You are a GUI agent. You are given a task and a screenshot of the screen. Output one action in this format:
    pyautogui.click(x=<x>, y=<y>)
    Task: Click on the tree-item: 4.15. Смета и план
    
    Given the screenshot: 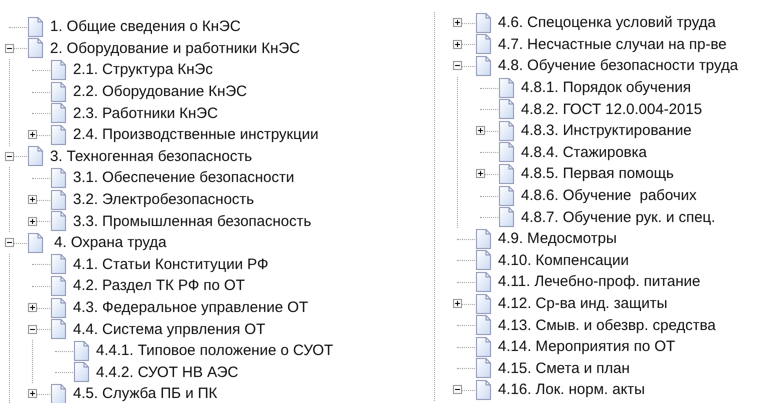 What is the action you would take?
    pyautogui.click(x=564, y=368)
    